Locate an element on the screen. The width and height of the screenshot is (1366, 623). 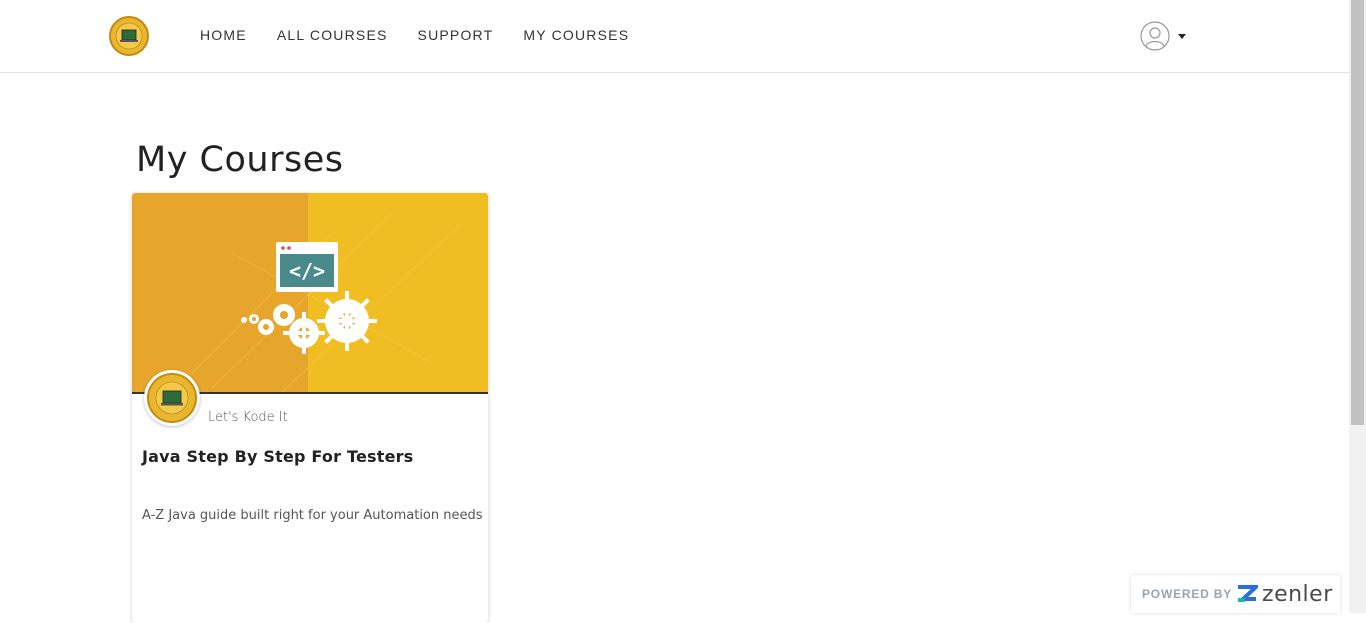
nav-home: HOME is located at coordinates (223, 35).